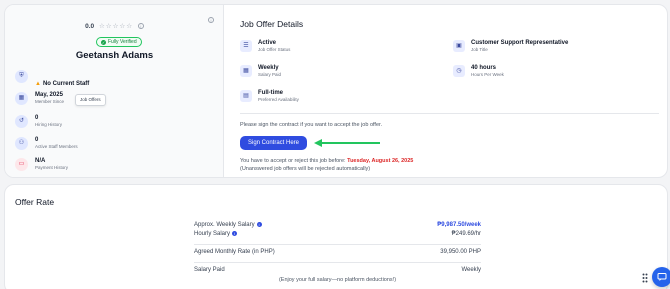 The image size is (670, 289). I want to click on deadline-date: Tuesday, August 26, 2025, so click(380, 161).